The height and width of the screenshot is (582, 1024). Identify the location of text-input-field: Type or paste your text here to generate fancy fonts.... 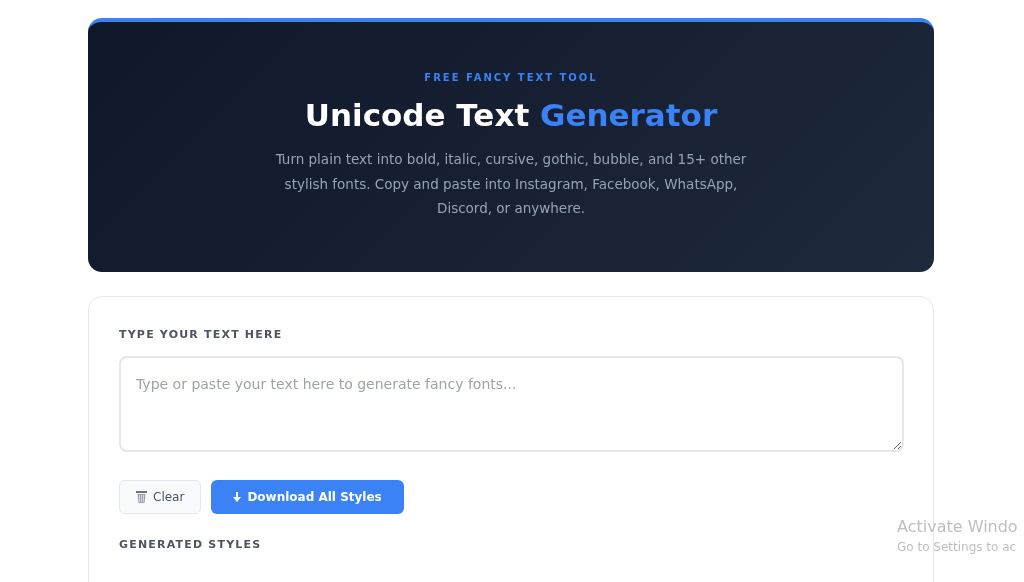
(511, 404).